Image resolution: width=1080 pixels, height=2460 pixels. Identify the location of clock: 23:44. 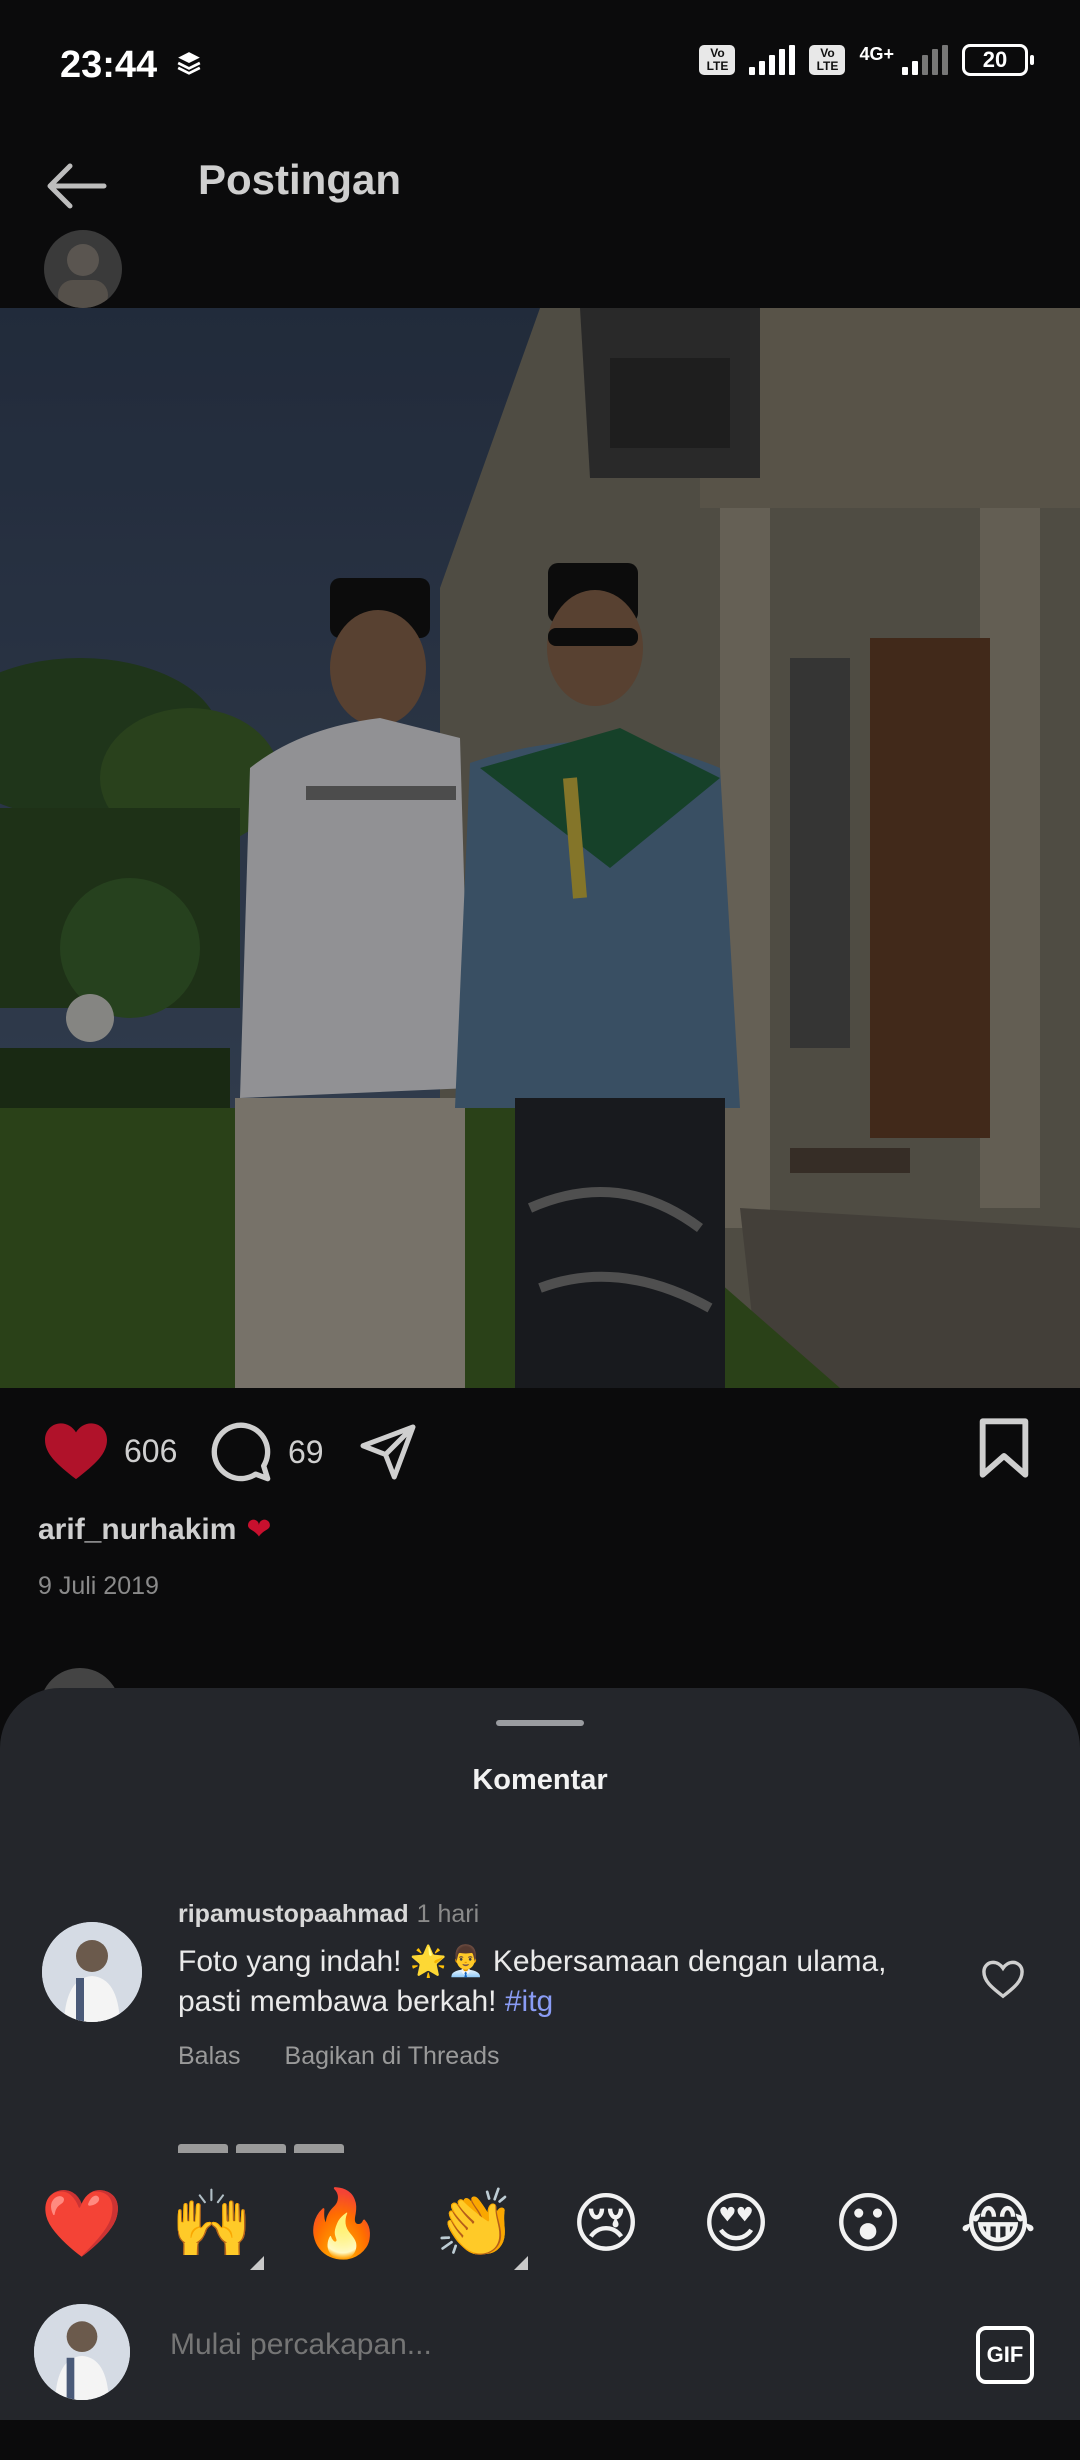
(109, 65).